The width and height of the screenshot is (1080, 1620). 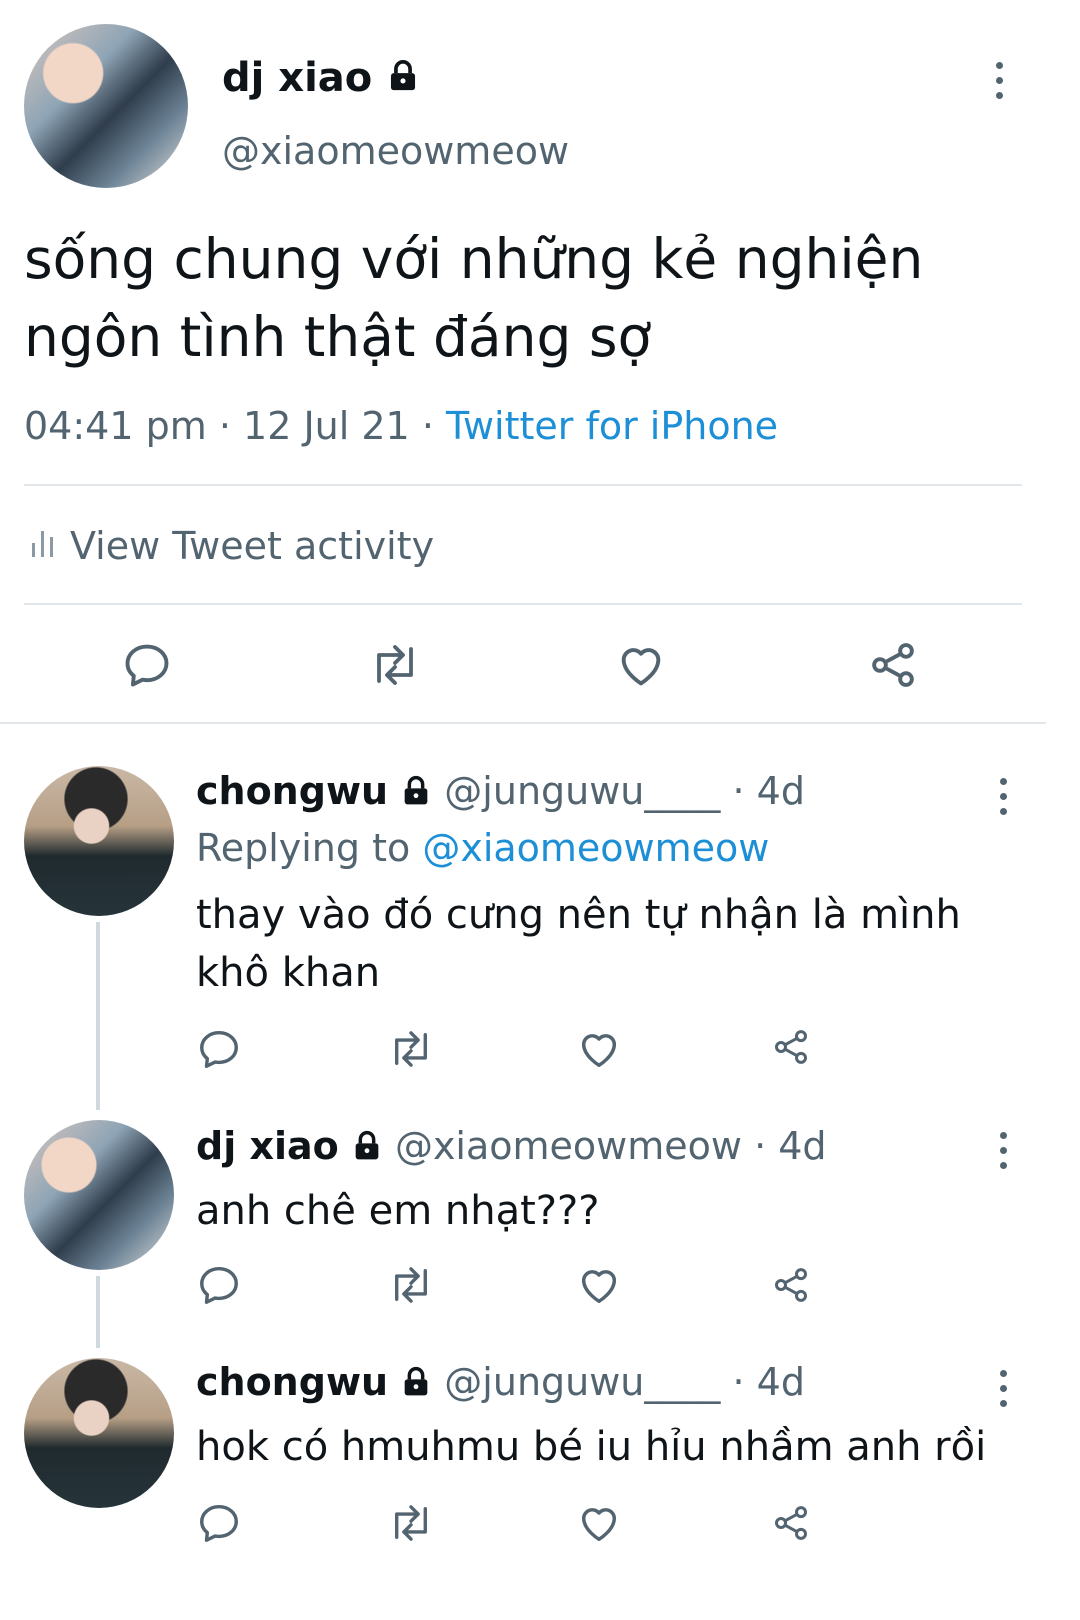 What do you see at coordinates (303, 848) in the screenshot?
I see `replying-to-label: Replying to` at bounding box center [303, 848].